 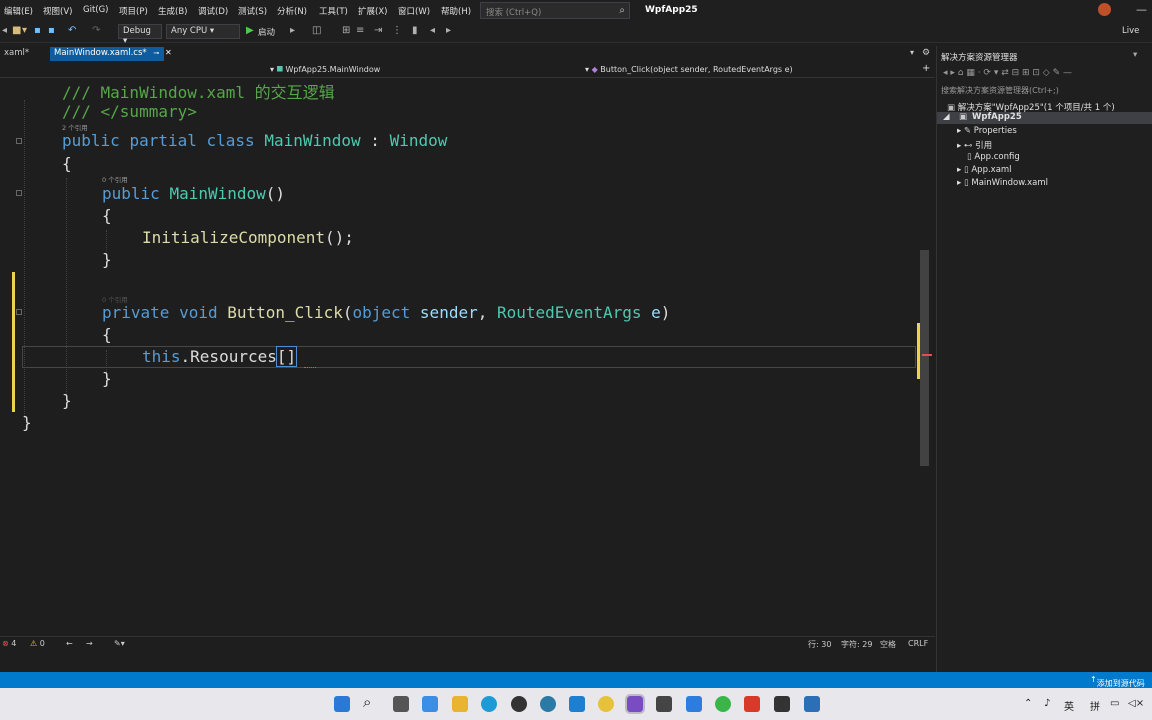 What do you see at coordinates (213, 11) in the screenshot?
I see `menu-debug: 调试(D)` at bounding box center [213, 11].